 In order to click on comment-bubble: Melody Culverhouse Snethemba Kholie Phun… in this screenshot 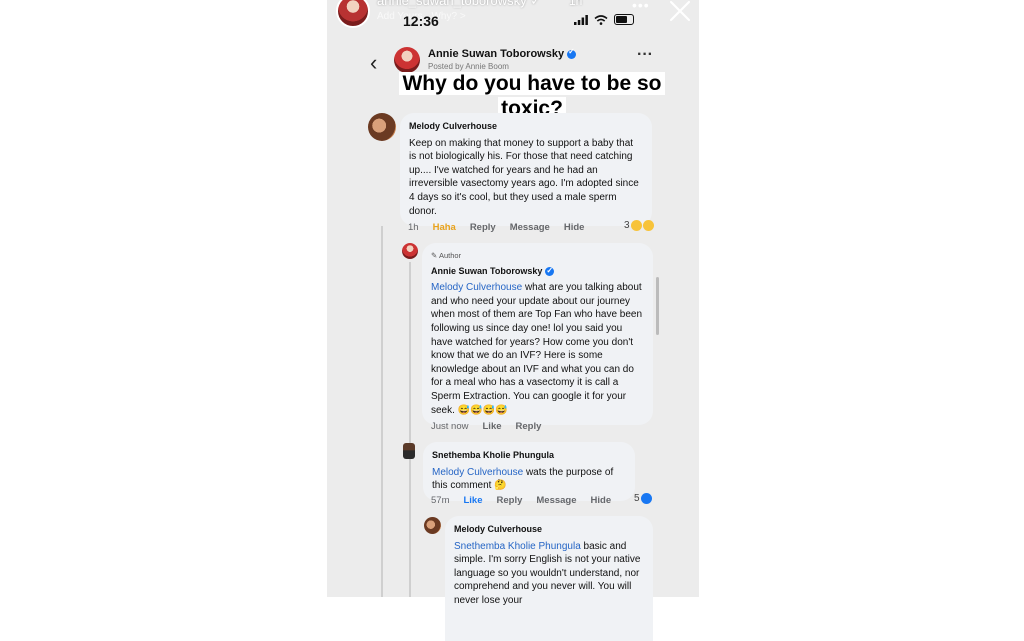, I will do `click(549, 578)`.